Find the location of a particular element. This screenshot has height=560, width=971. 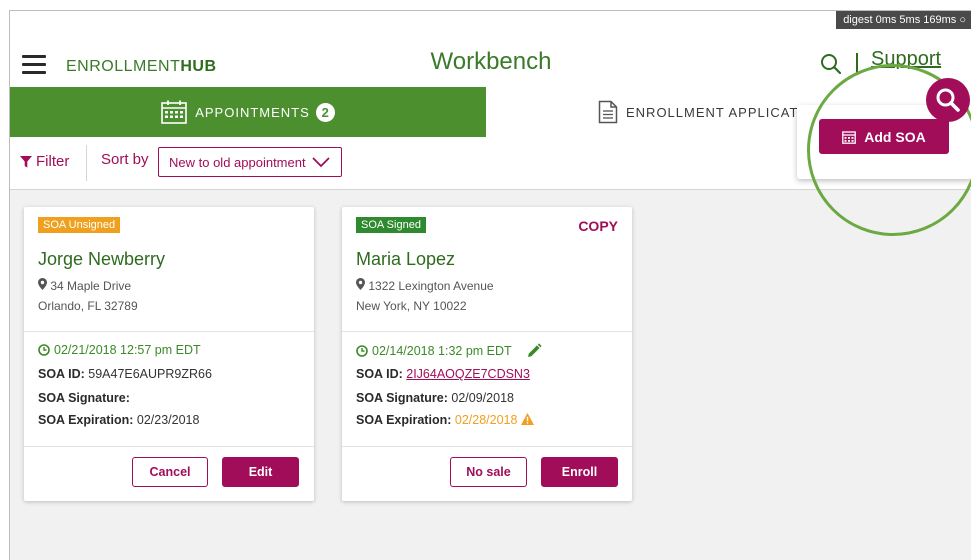

appointment-time: 02/14/2018 1:32 pm EDT is located at coordinates (449, 351).